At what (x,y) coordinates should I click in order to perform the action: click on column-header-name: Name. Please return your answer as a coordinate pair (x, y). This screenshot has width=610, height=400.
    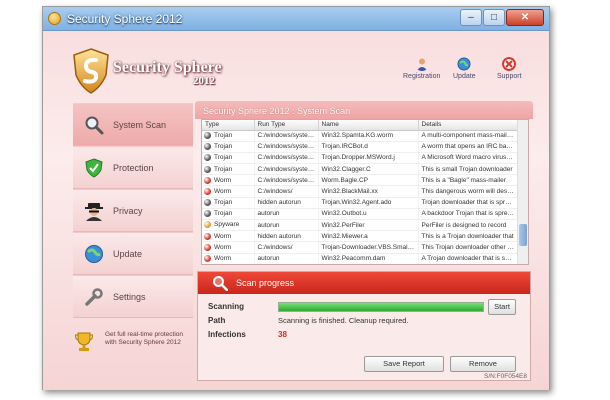
    Looking at the image, I should click on (368, 125).